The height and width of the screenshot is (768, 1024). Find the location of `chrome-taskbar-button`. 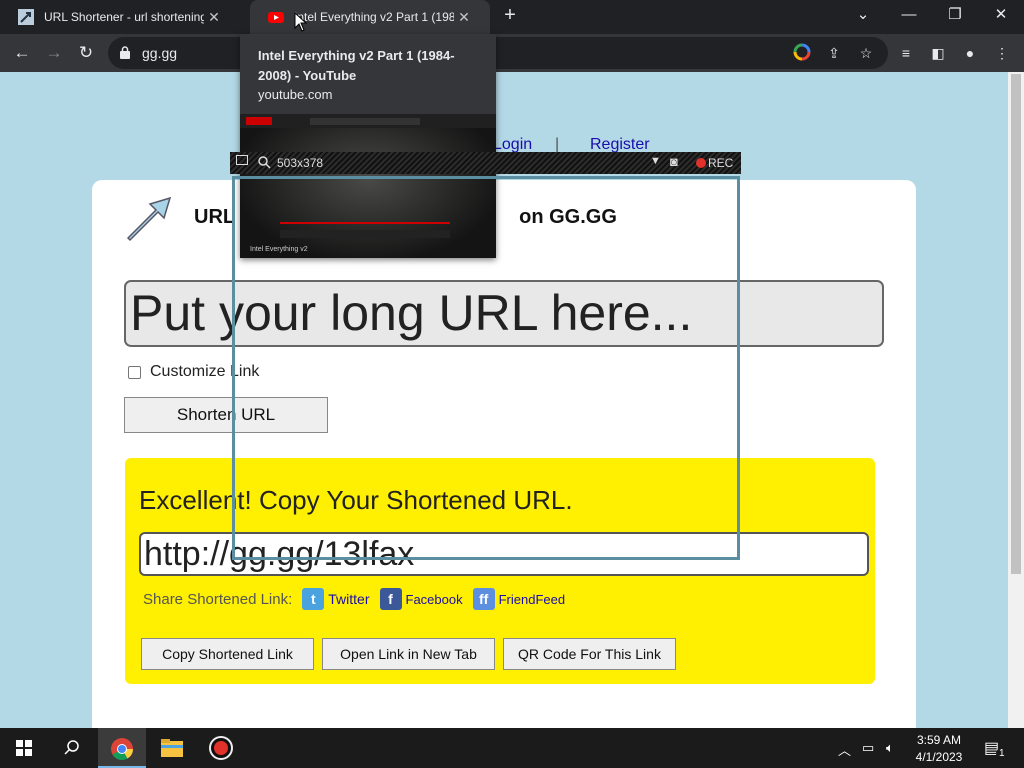

chrome-taskbar-button is located at coordinates (122, 748).